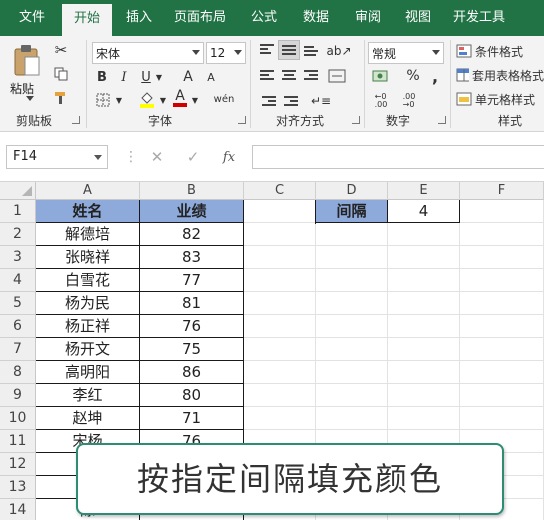  Describe the element at coordinates (352, 257) in the screenshot. I see `cell-d3` at that location.